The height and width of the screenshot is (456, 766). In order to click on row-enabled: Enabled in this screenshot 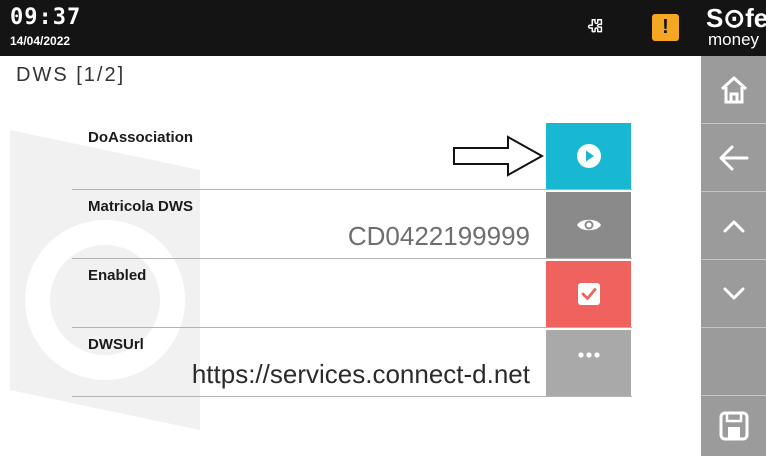, I will do `click(352, 294)`.